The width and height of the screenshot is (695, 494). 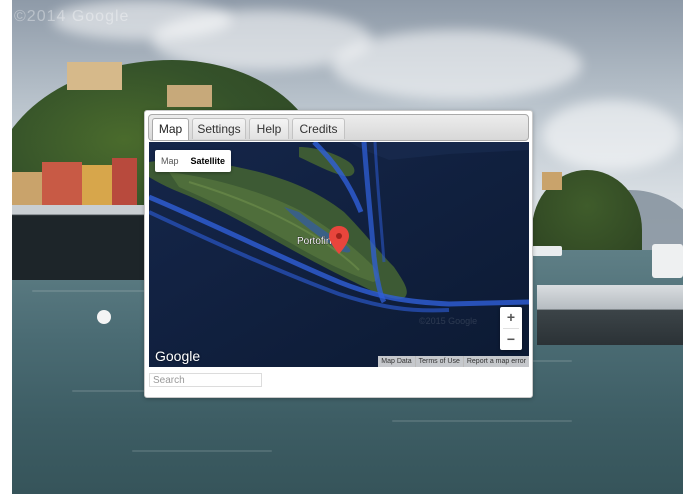 I want to click on google-logo: Google, so click(x=178, y=356).